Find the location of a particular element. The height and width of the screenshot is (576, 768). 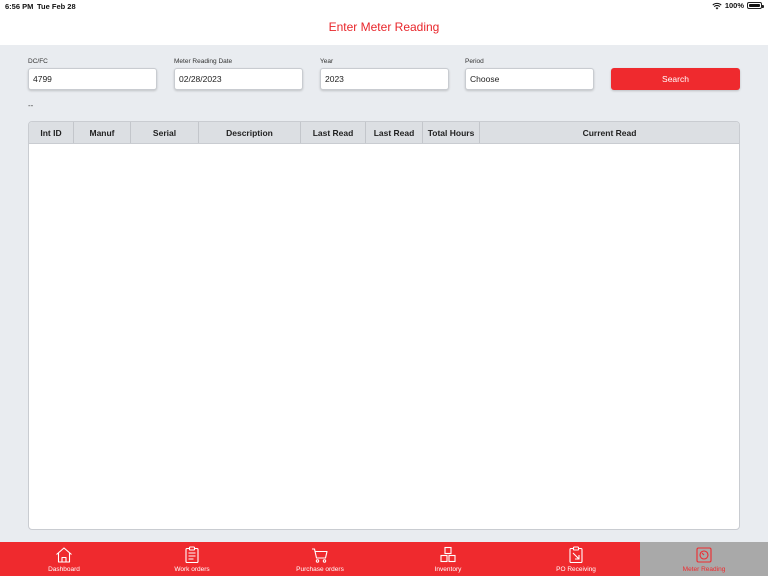

tab-label: Dashboard is located at coordinates (64, 569).